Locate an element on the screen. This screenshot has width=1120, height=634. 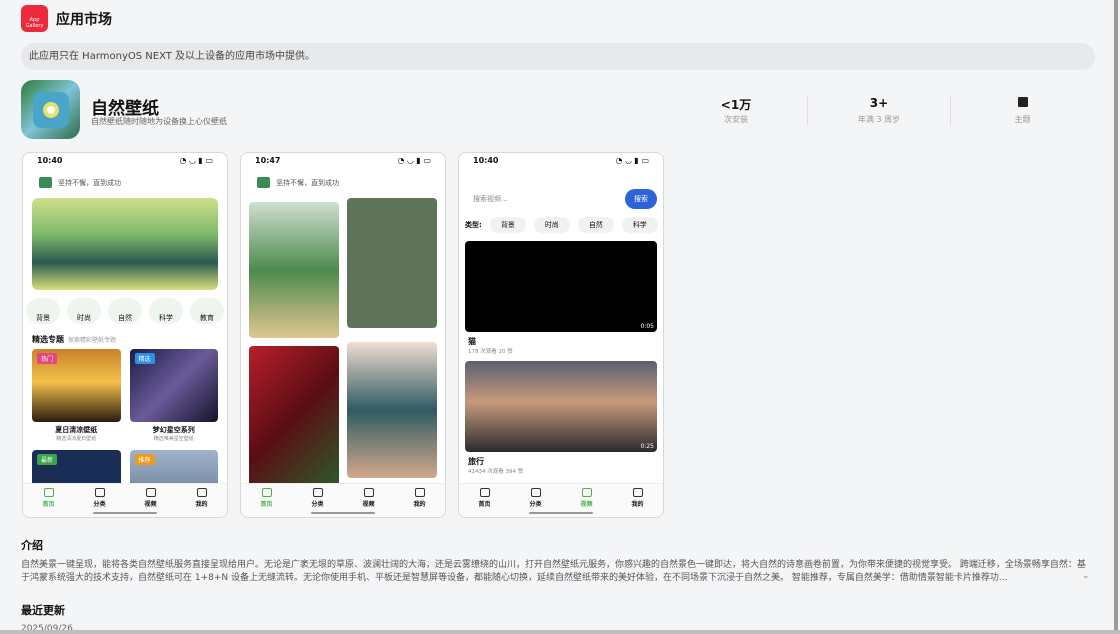
app-stats: <1万次安装 3+ 年满 3 周岁 主题 is located at coordinates (879, 110).